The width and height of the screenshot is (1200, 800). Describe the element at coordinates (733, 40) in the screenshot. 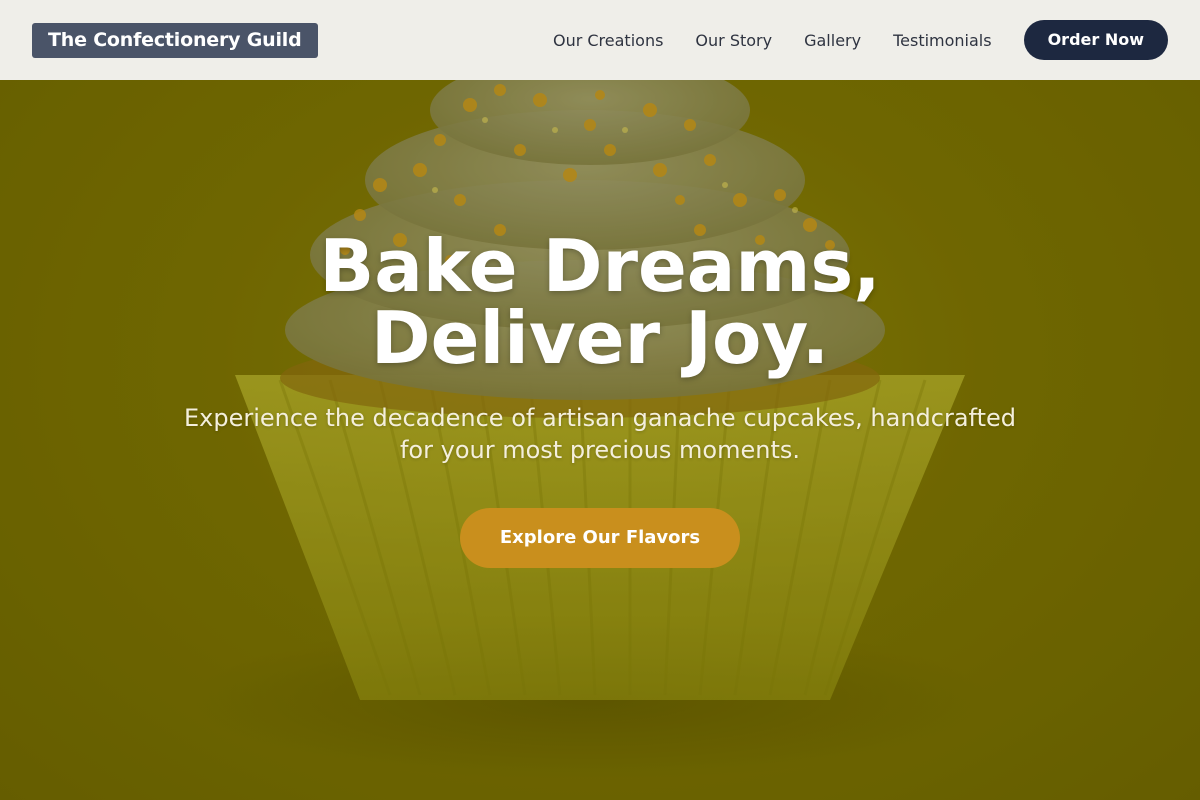

I see `nav-link-our-story: Our Story` at that location.